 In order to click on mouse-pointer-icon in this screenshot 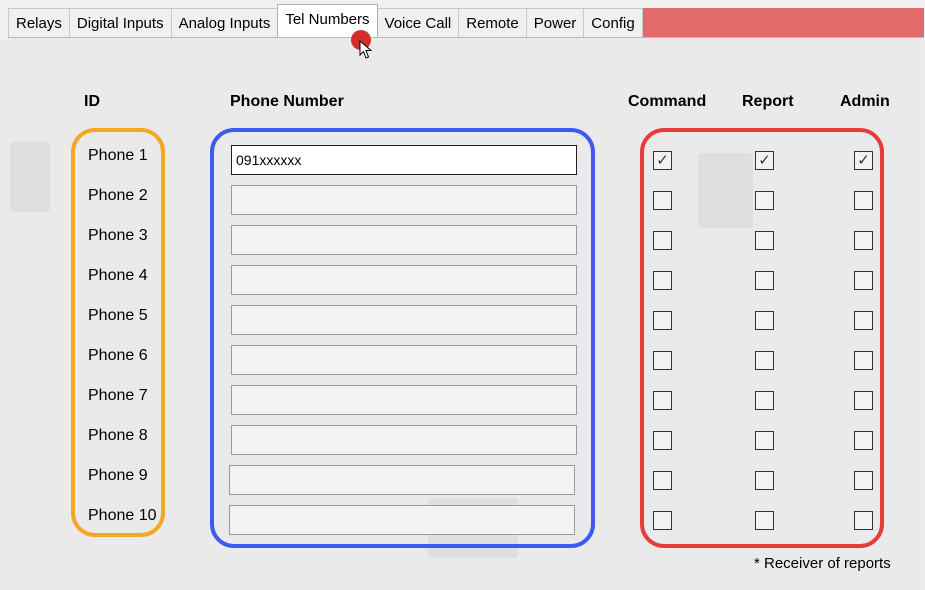, I will do `click(366, 49)`.